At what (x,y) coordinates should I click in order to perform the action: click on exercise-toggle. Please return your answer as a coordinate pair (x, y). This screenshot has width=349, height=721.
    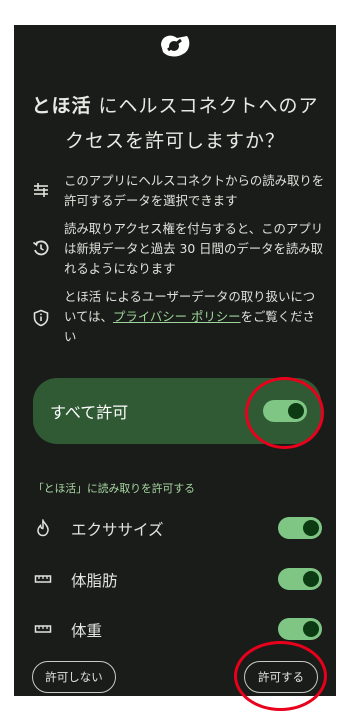
    Looking at the image, I should click on (300, 528).